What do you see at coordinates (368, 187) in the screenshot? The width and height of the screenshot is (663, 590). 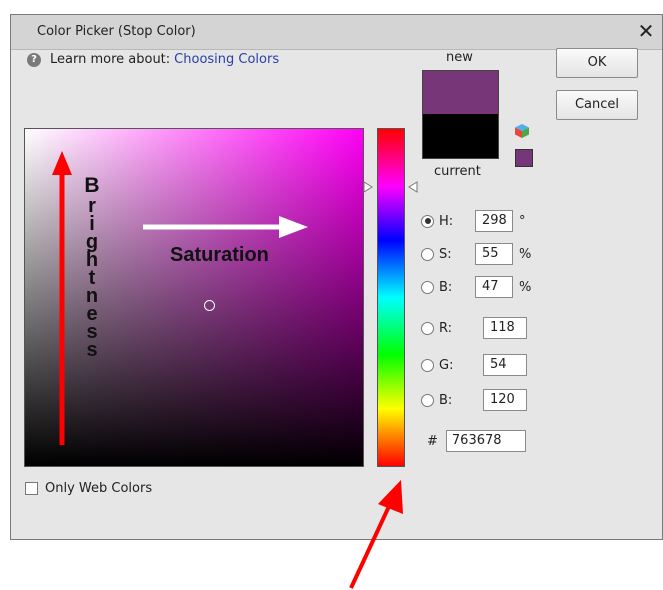 I see `hue-slider-handle-left-icon` at bounding box center [368, 187].